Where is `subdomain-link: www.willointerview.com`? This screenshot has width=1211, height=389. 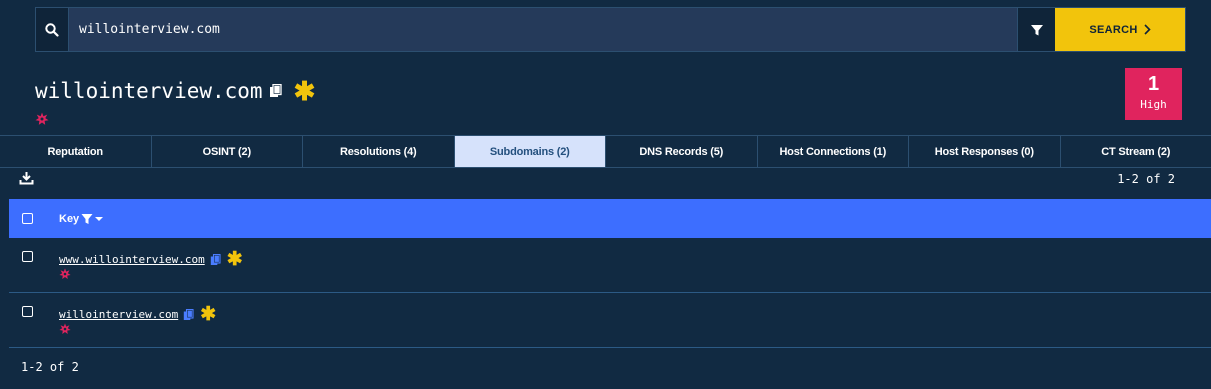
subdomain-link: www.willointerview.com is located at coordinates (132, 259).